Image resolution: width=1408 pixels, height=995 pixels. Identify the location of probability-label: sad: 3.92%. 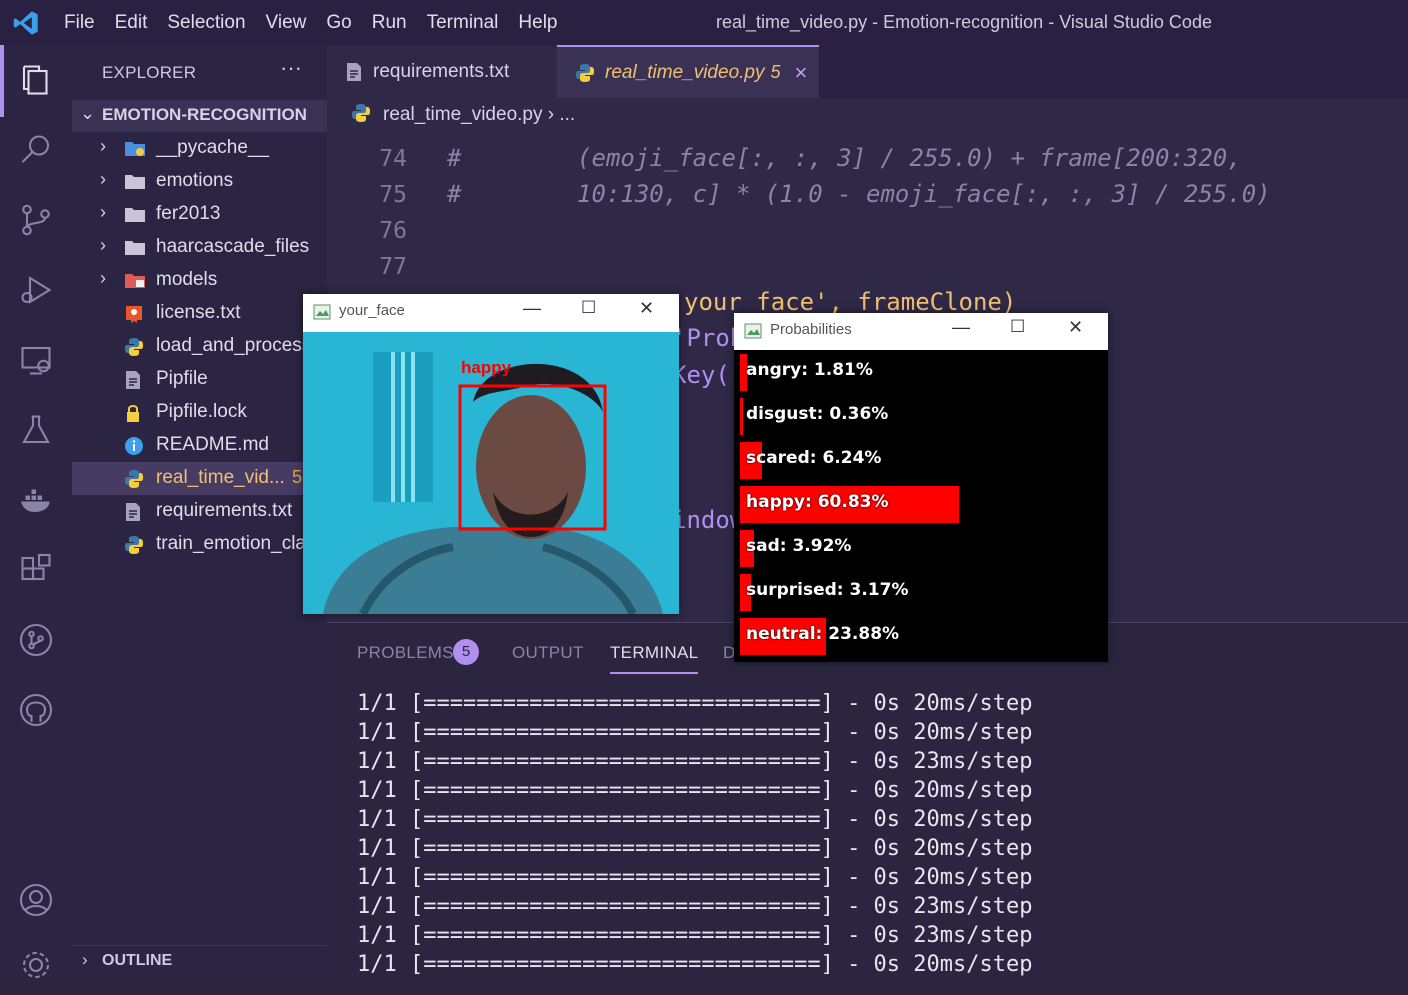
(799, 546).